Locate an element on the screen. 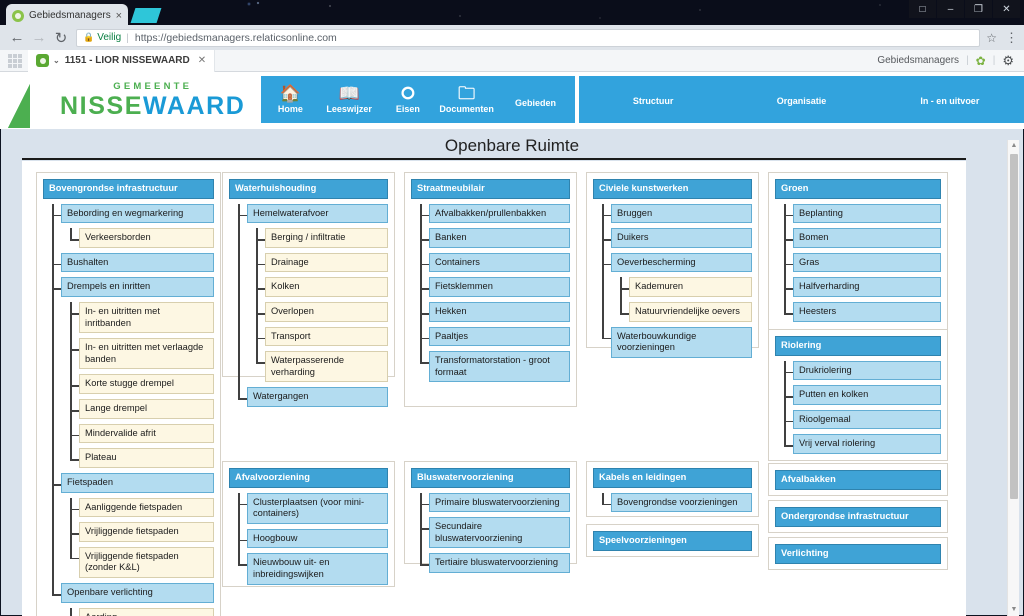 The width and height of the screenshot is (1024, 616). forward-icon: → is located at coordinates (39, 37).